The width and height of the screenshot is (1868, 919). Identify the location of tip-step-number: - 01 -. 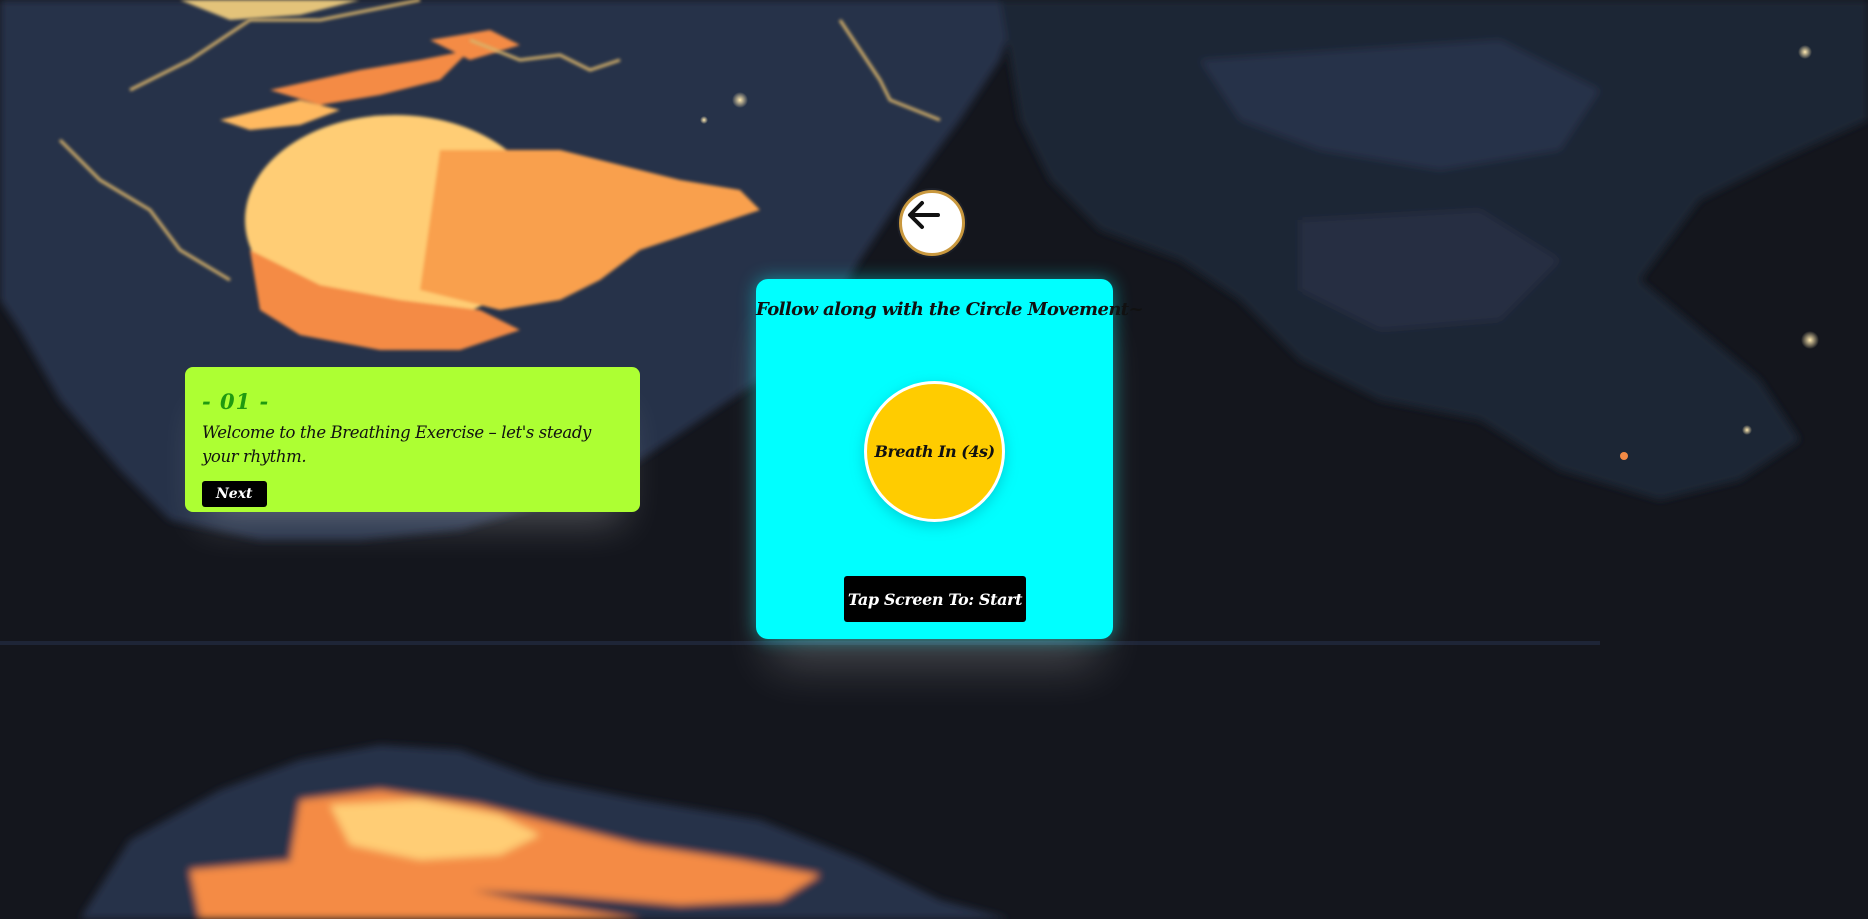
(236, 401).